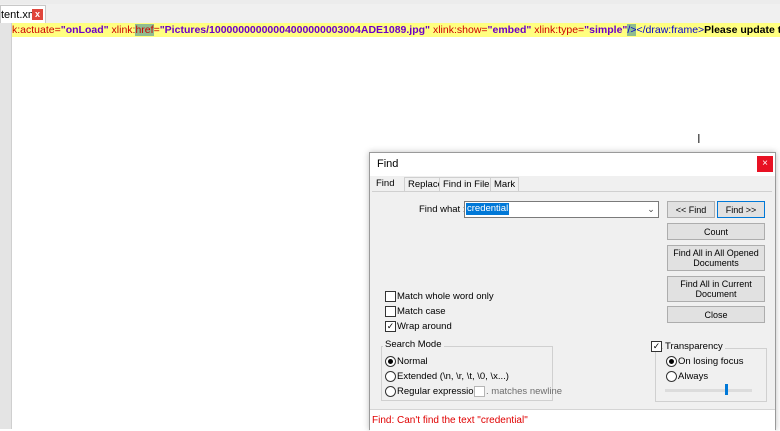 Image resolution: width=780 pixels, height=431 pixels. I want to click on count-button: Count, so click(716, 231).